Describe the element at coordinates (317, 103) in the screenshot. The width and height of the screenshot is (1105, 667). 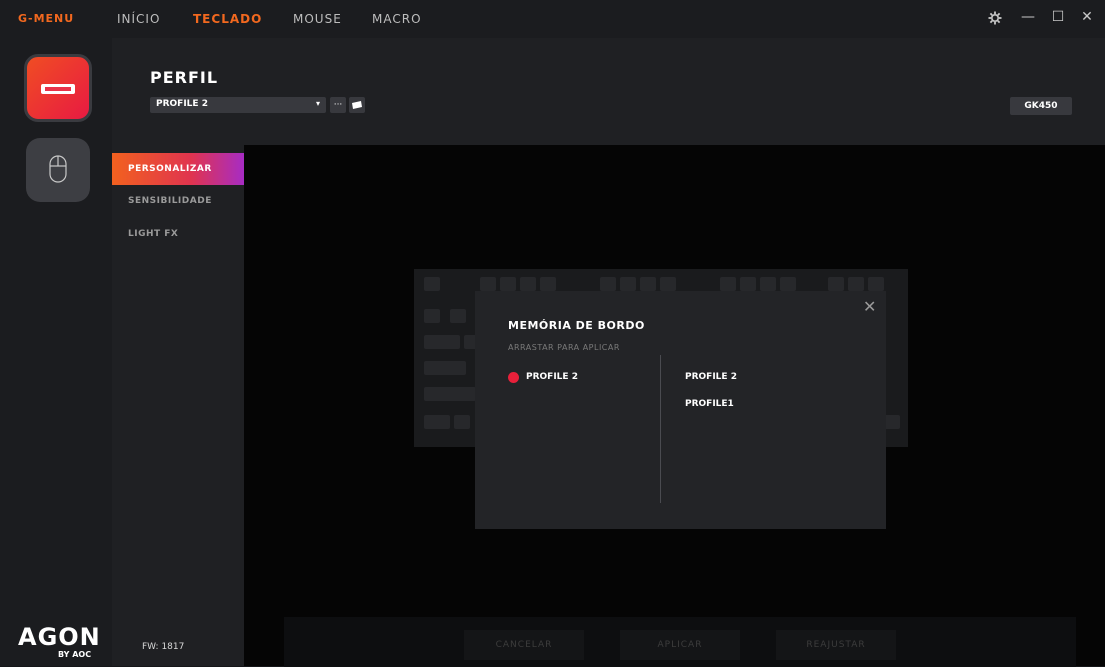
I see `chevron-down-icon: ▾` at that location.